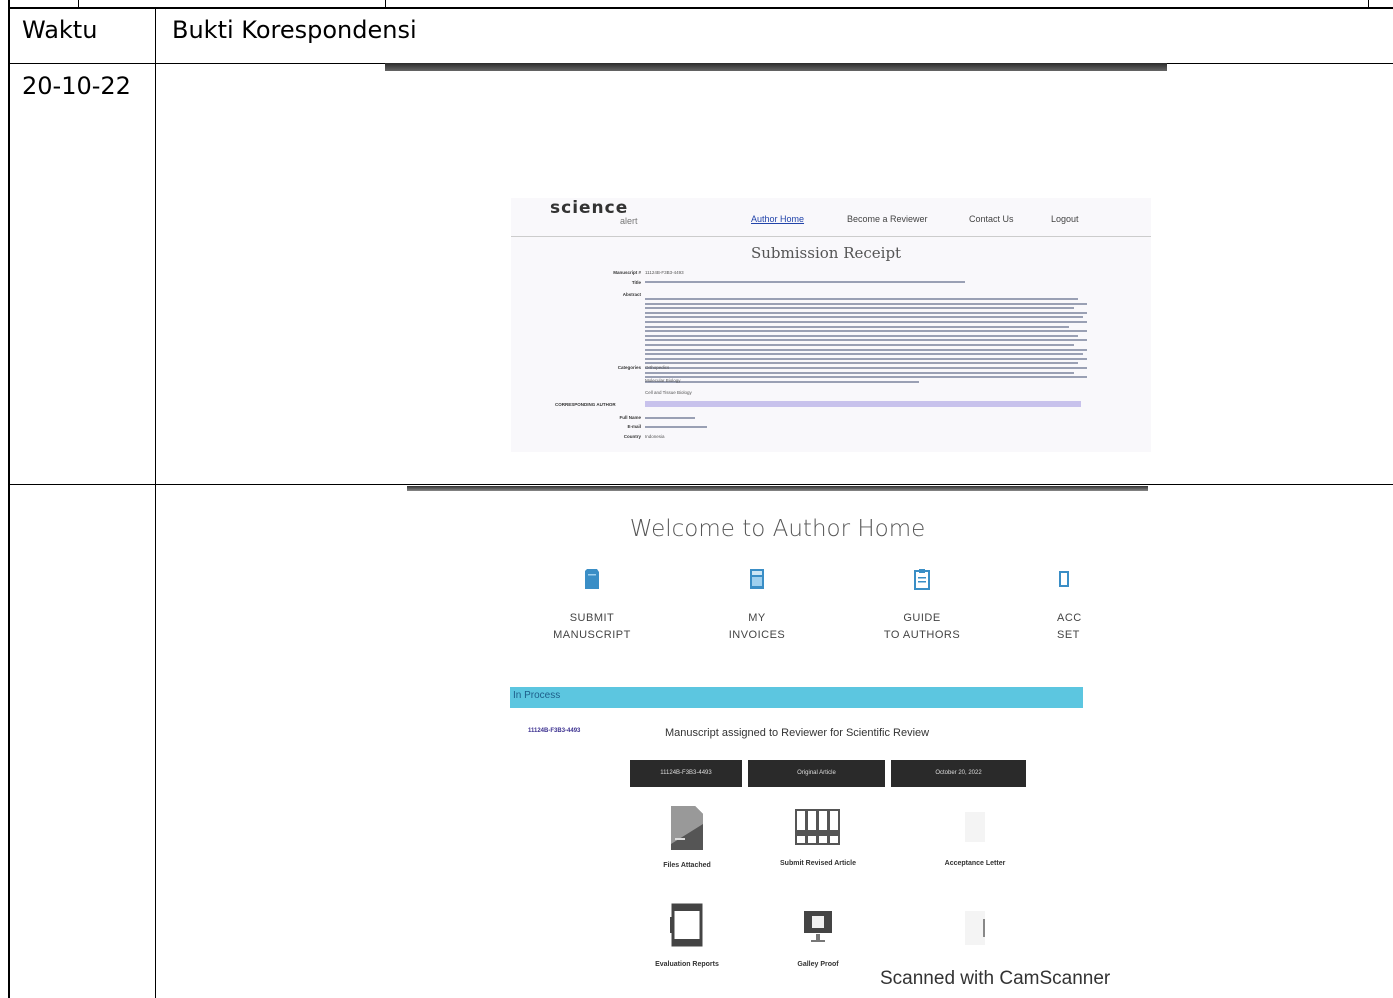 The width and height of the screenshot is (1393, 998). What do you see at coordinates (60, 30) in the screenshot?
I see `header-waktu: Waktu` at bounding box center [60, 30].